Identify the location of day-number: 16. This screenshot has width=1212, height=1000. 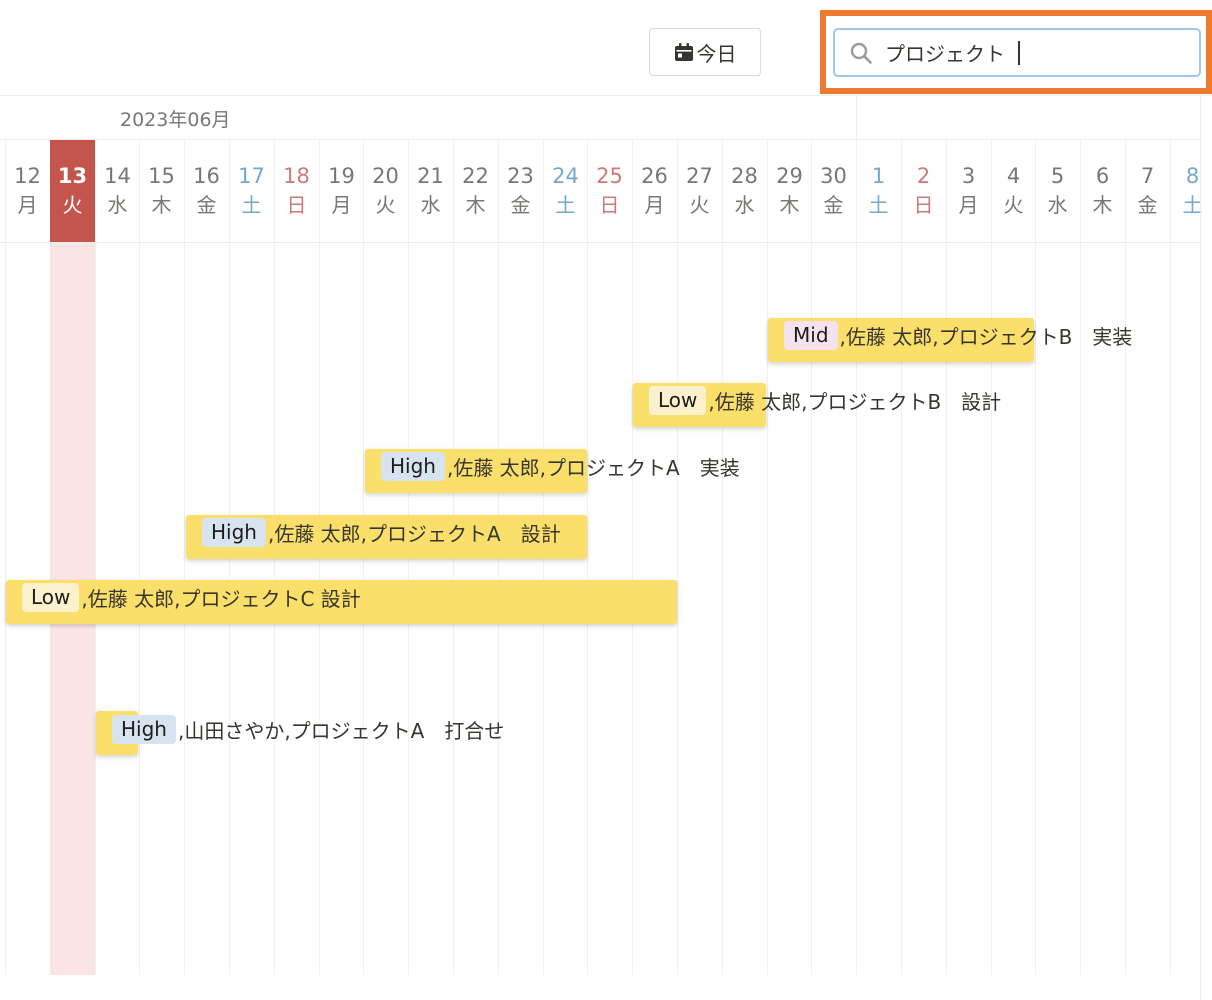
(206, 176).